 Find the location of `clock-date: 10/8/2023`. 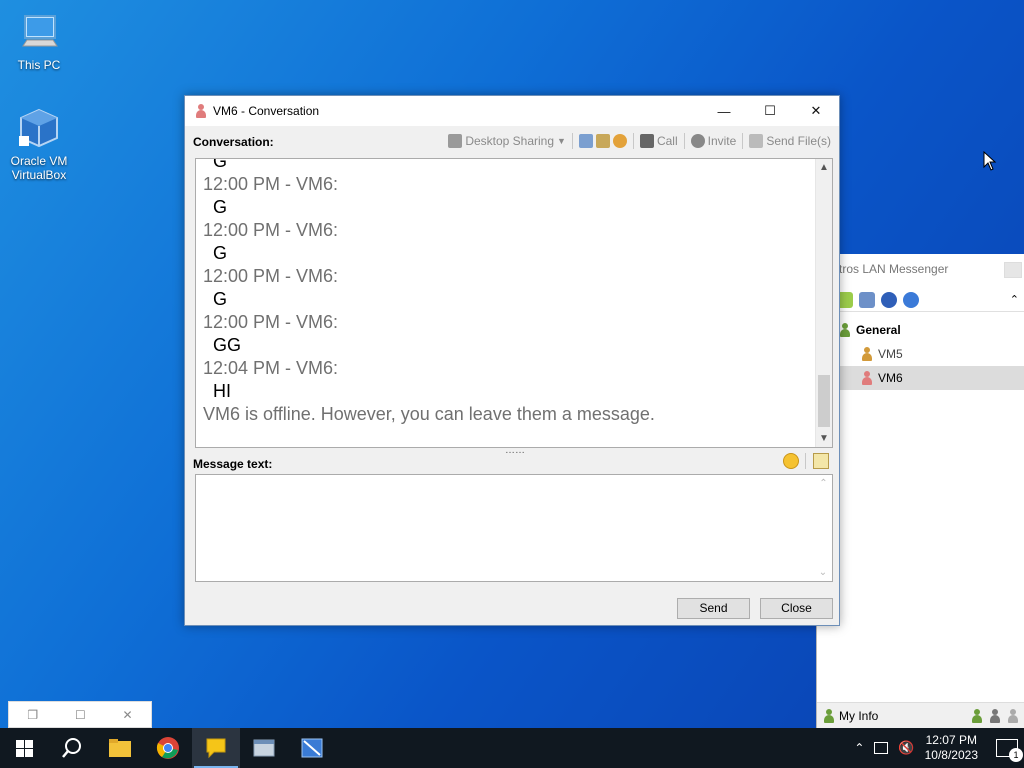

clock-date: 10/8/2023 is located at coordinates (951, 755).